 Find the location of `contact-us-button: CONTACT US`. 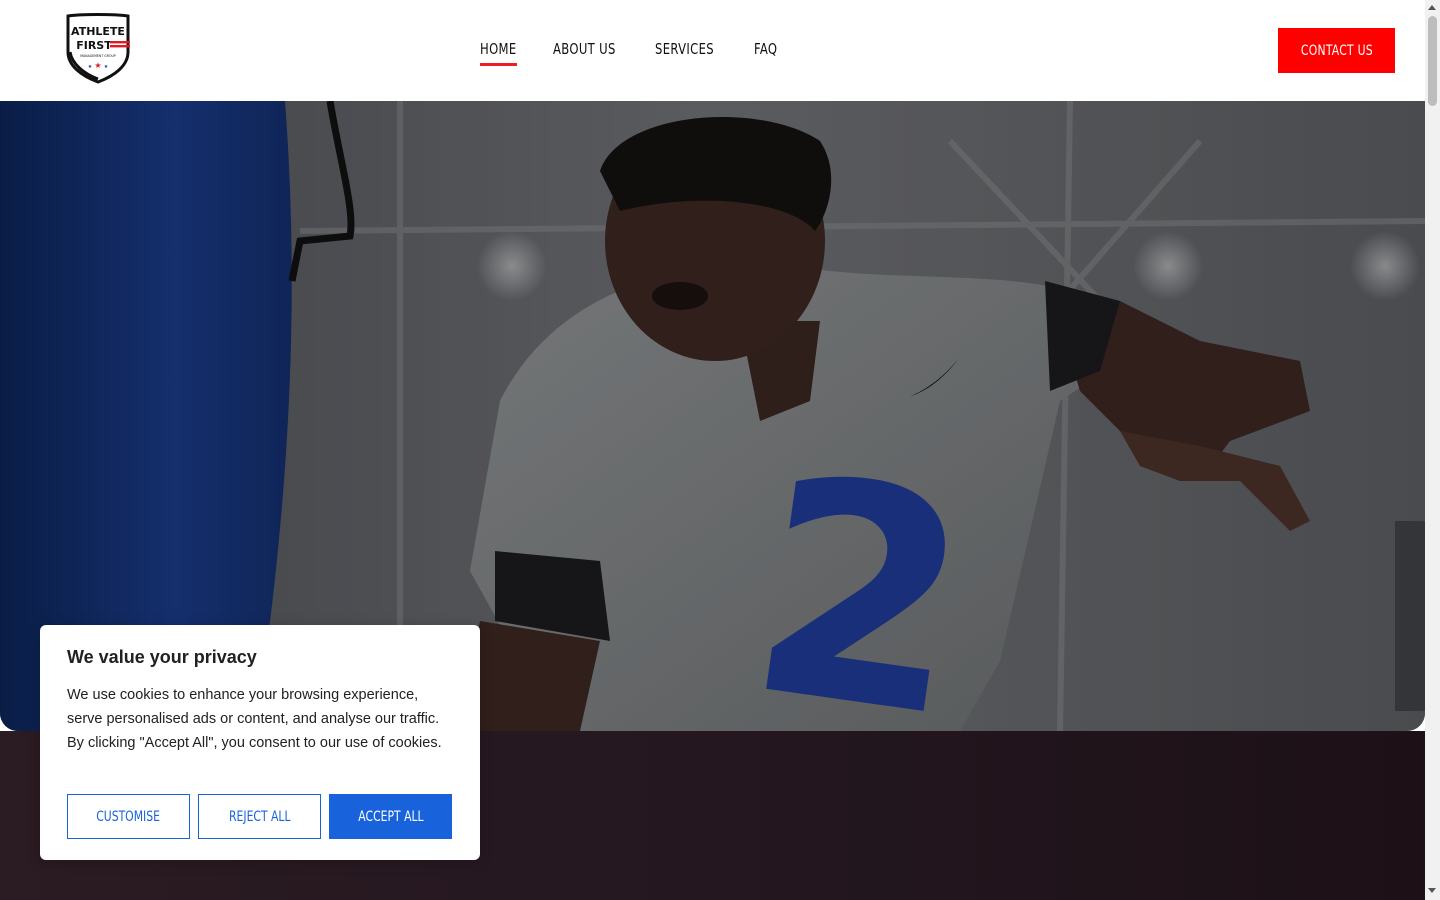

contact-us-button: CONTACT US is located at coordinates (1336, 50).